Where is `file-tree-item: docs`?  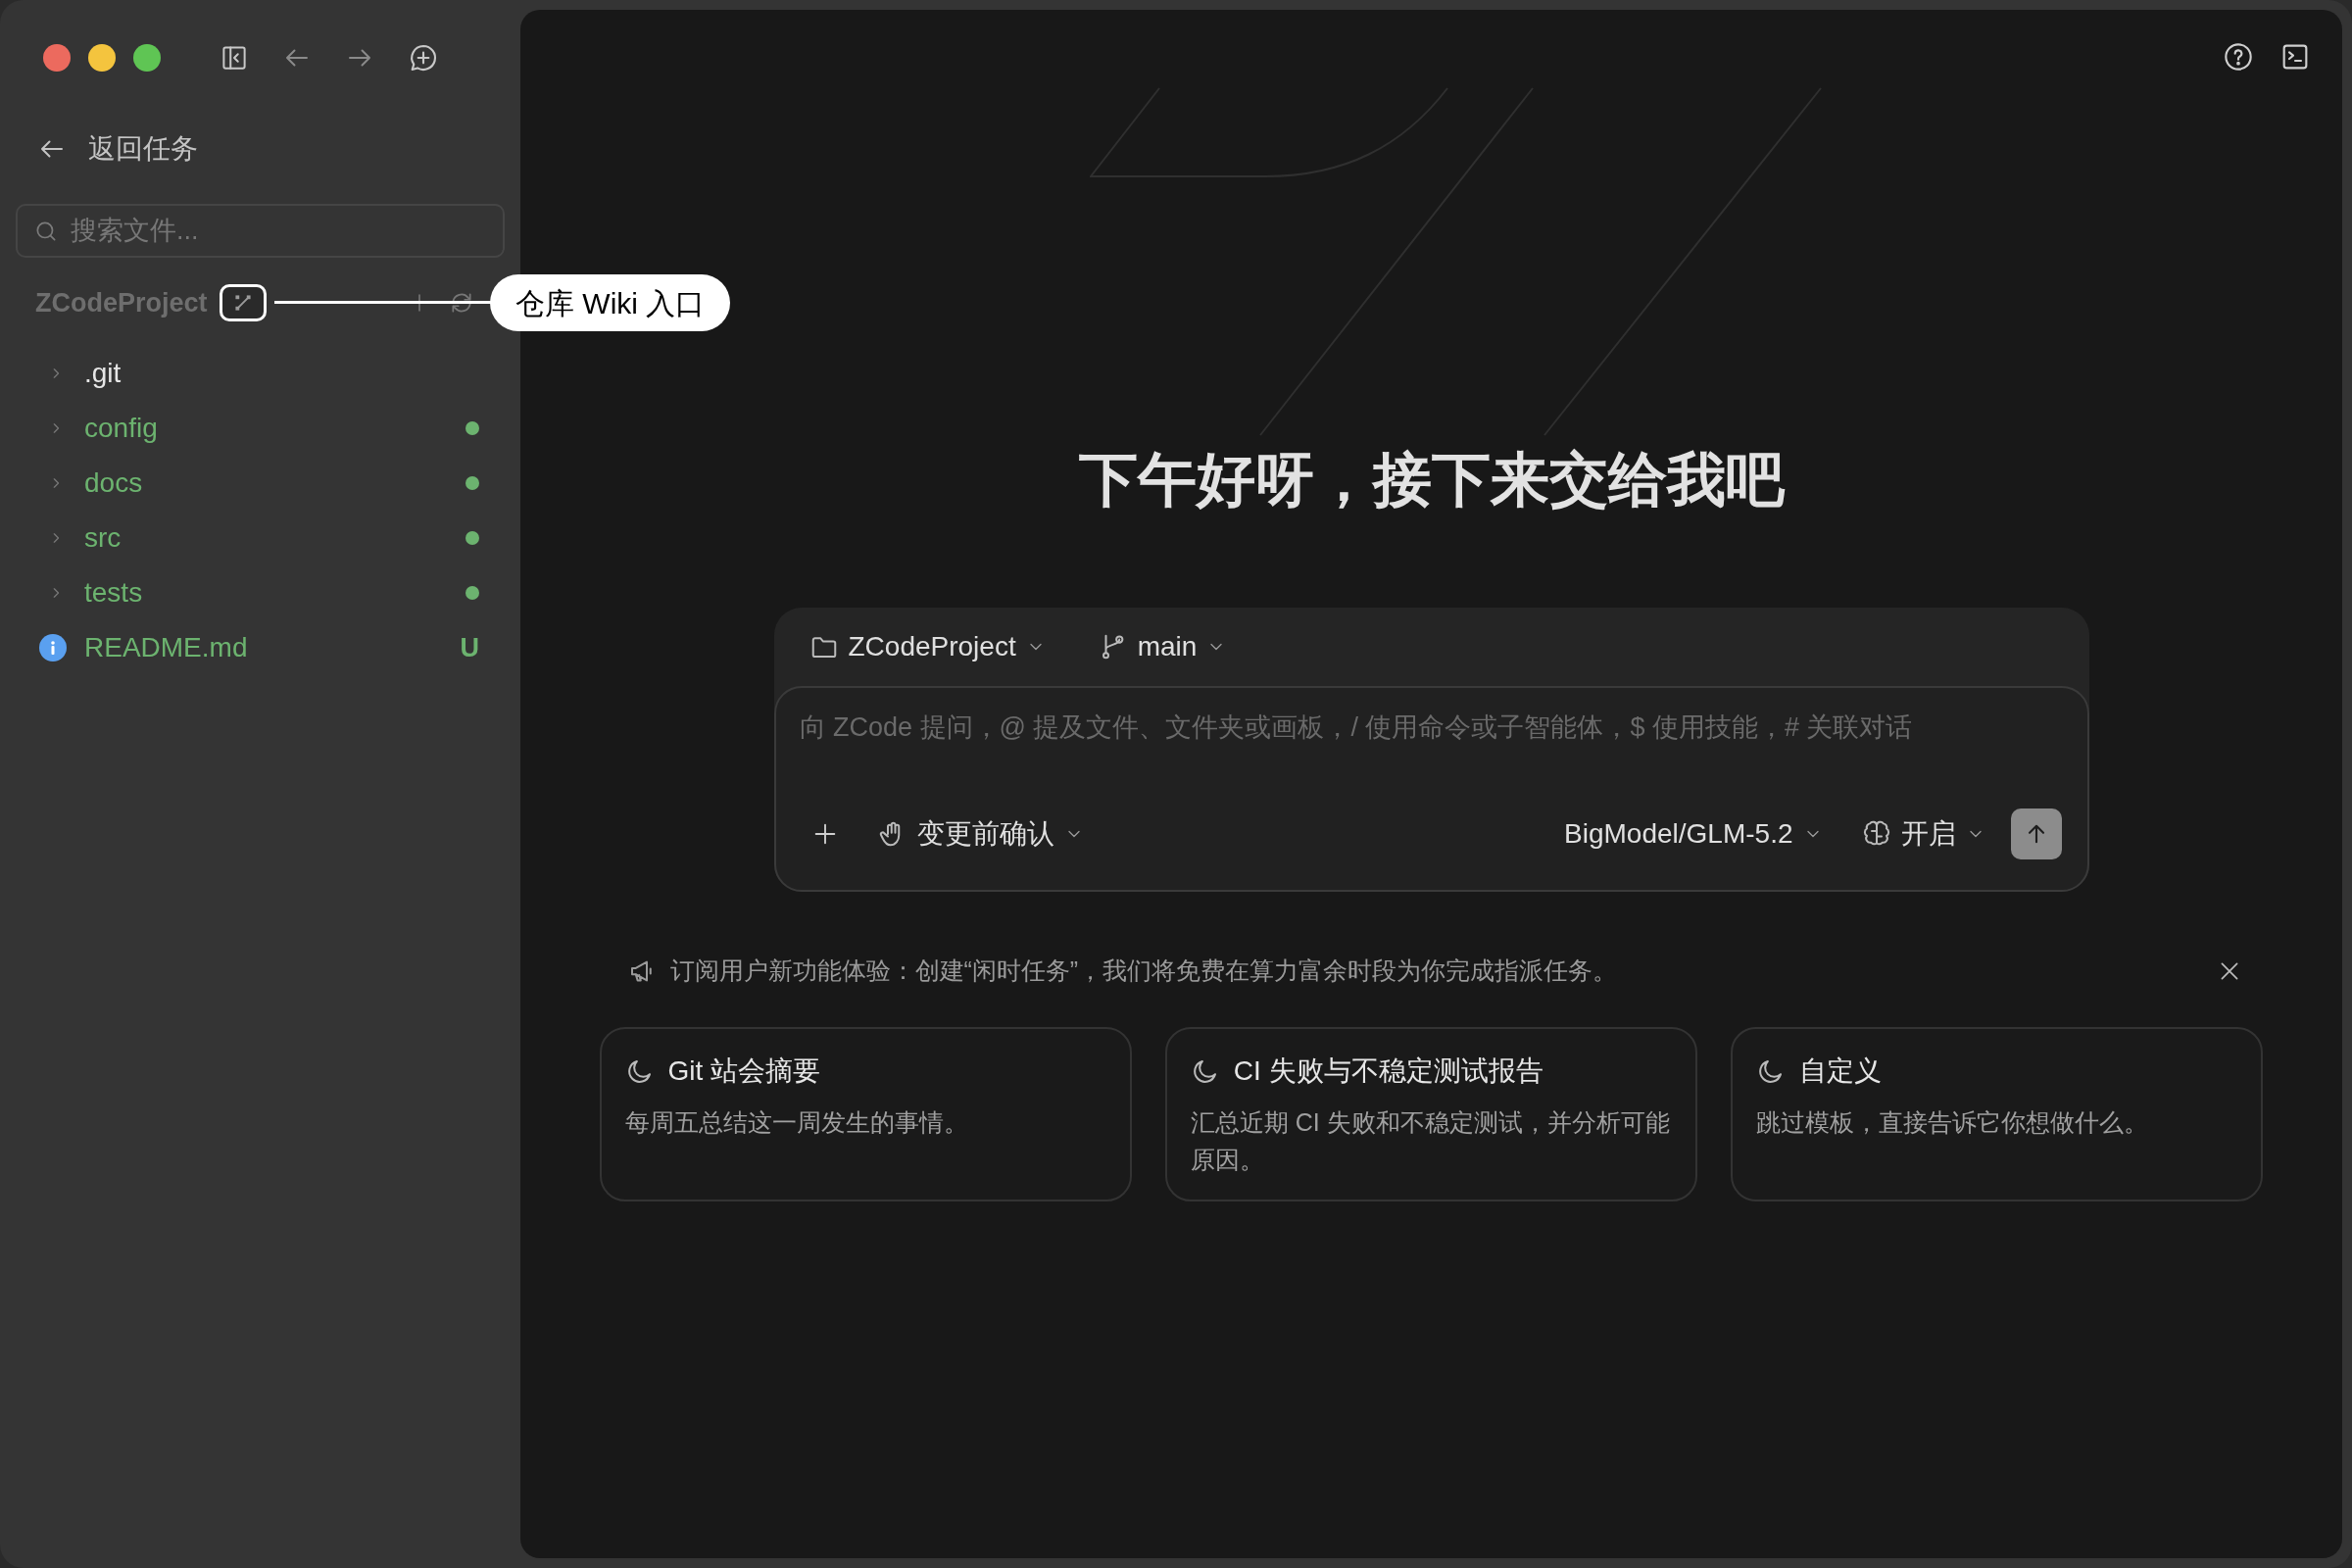 file-tree-item: docs is located at coordinates (260, 483).